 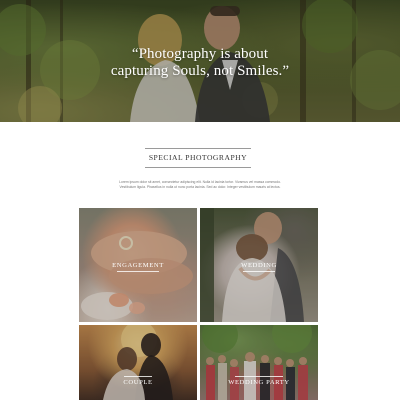 I want to click on tile-label-text: WEDDING PARTY, so click(x=259, y=382).